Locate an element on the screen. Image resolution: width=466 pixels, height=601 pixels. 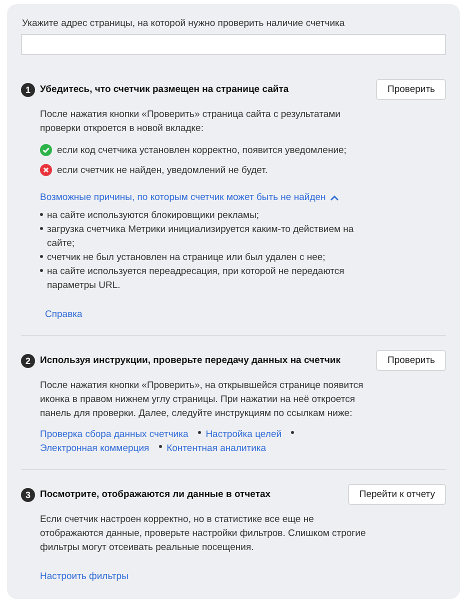
help-link: Настроить фильтры is located at coordinates (84, 576).